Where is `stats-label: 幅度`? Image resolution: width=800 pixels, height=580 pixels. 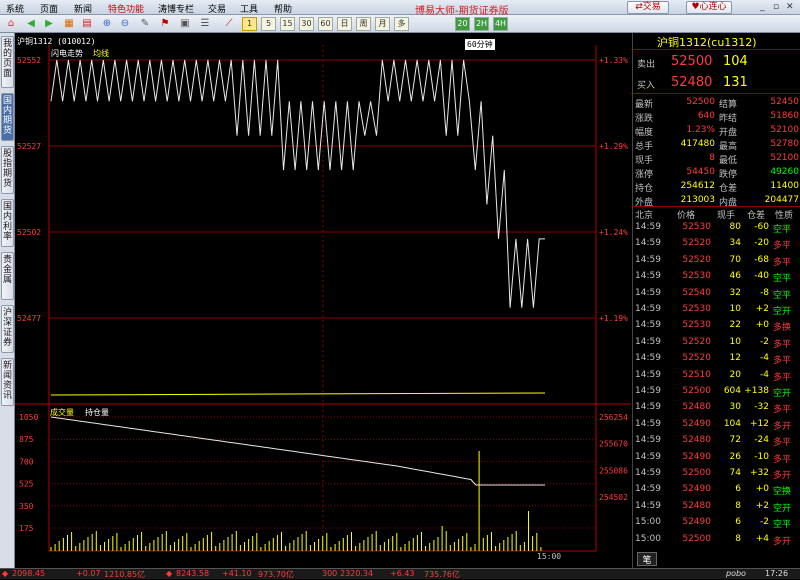
stats-label: 幅度 is located at coordinates (644, 133).